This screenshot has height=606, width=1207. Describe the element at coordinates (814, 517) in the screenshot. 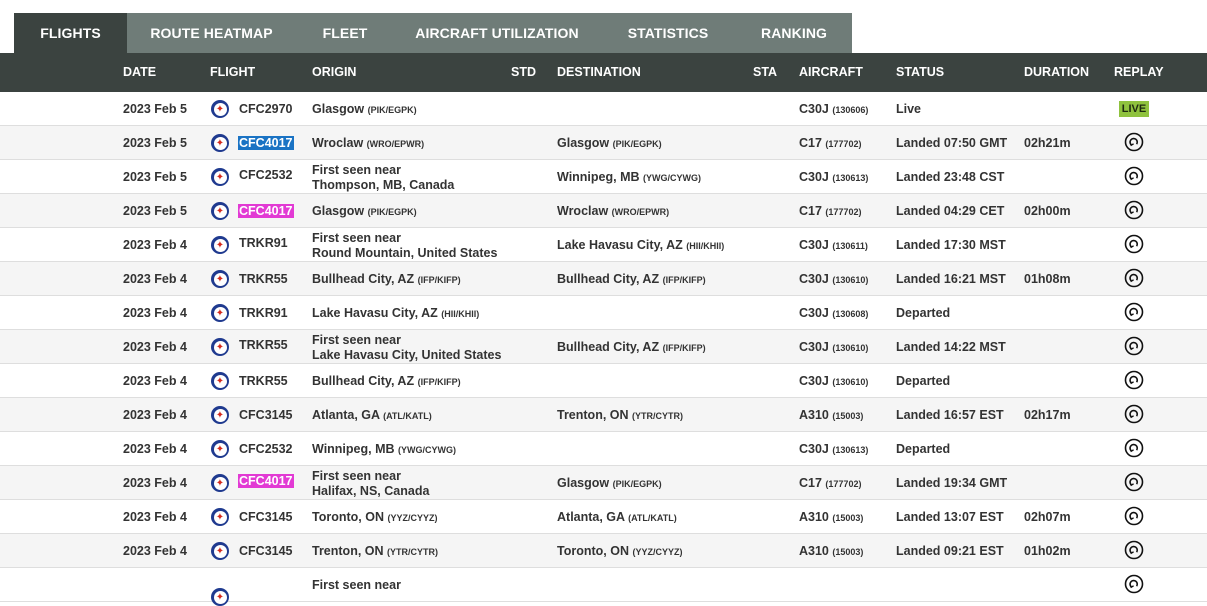

I see `aircraft-type: A310` at that location.